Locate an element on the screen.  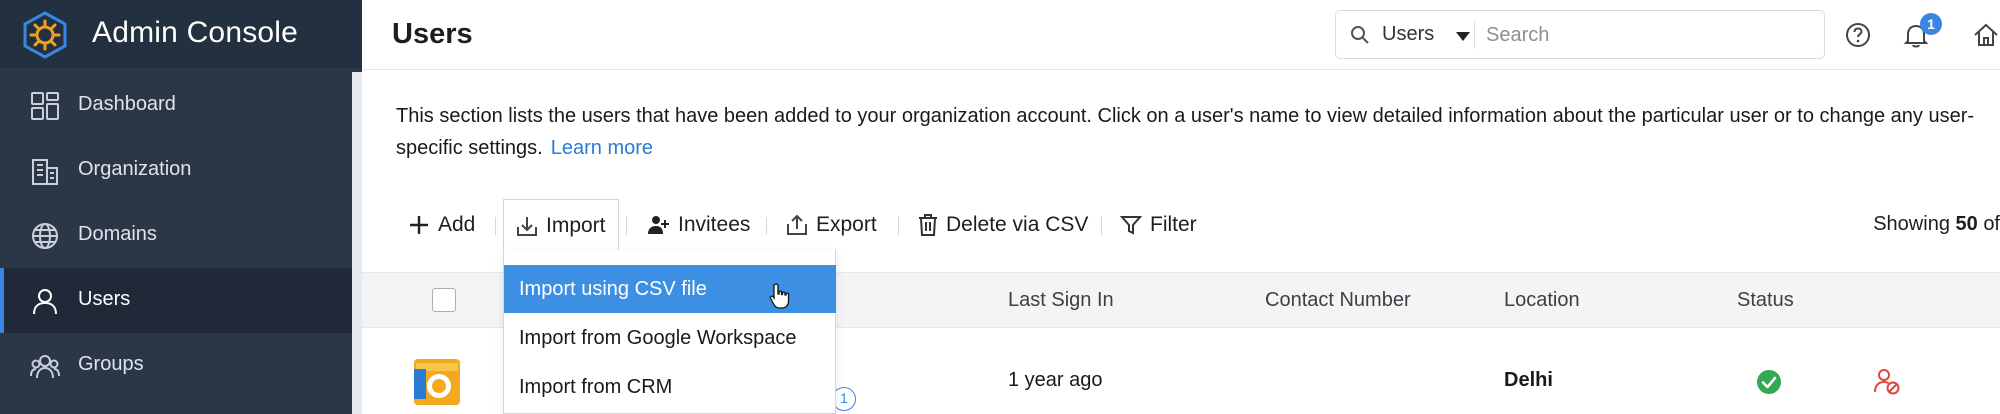
app-title: Admin Console is located at coordinates (195, 32).